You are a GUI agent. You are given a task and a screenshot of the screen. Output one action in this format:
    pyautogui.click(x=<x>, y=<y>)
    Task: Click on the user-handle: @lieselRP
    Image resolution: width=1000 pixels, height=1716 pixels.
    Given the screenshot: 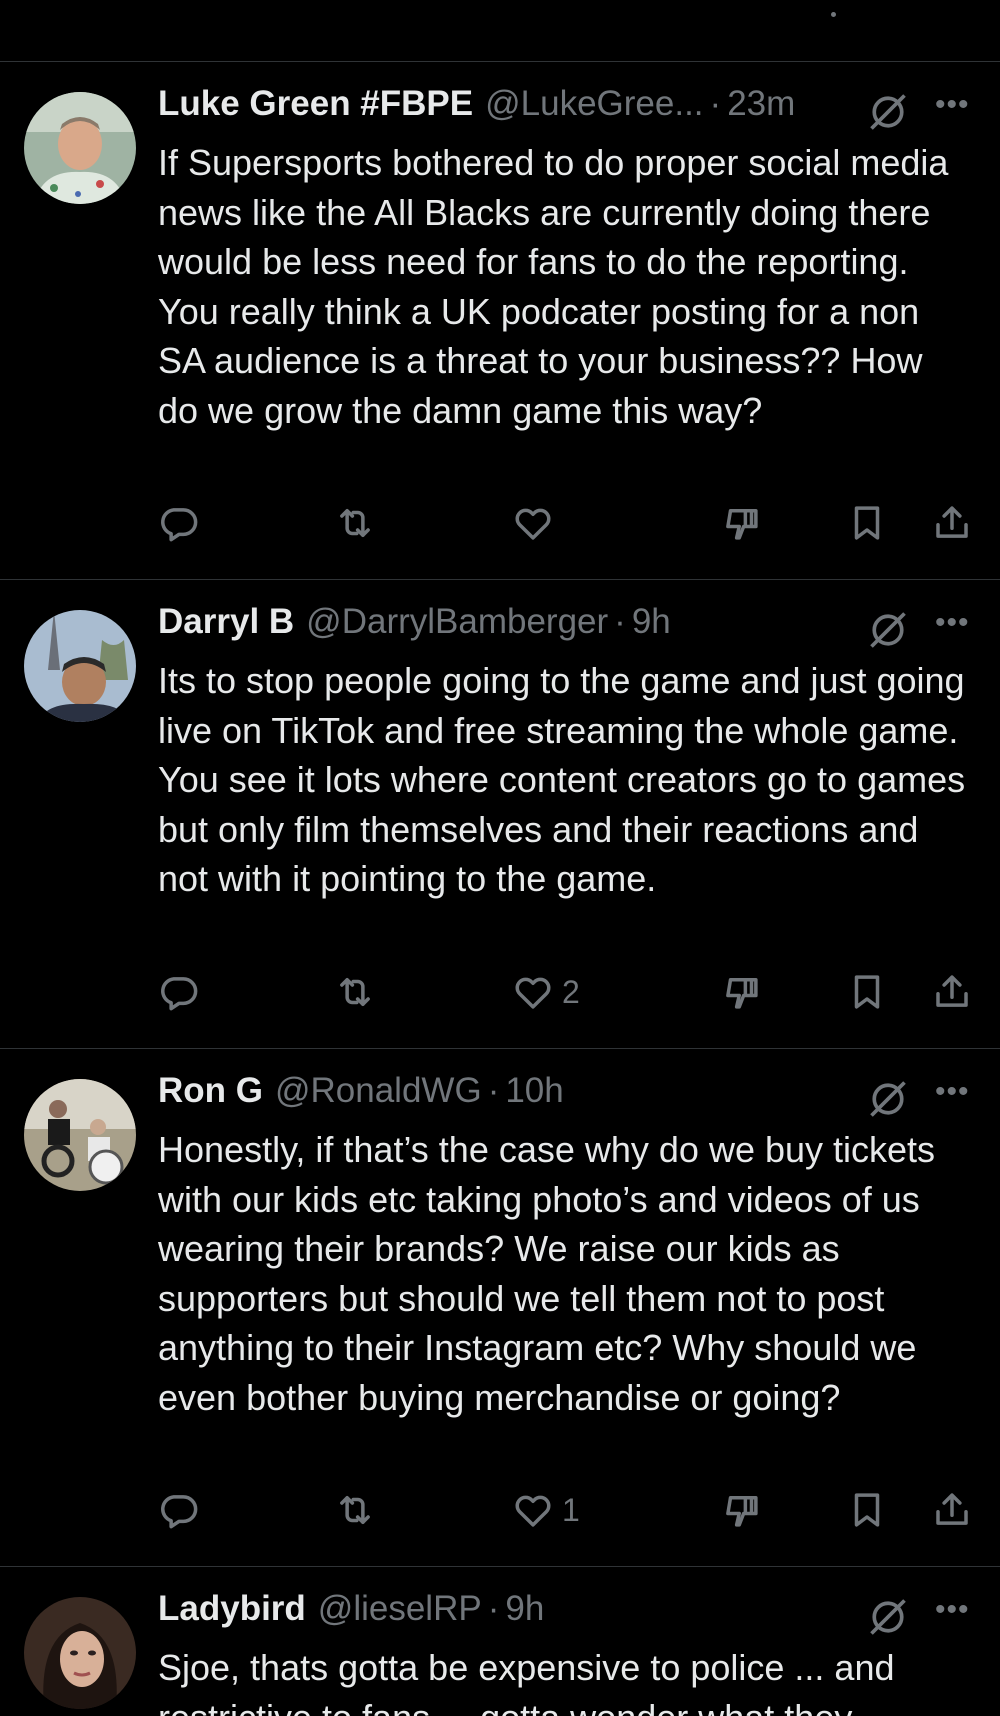 What is the action you would take?
    pyautogui.click(x=400, y=1609)
    